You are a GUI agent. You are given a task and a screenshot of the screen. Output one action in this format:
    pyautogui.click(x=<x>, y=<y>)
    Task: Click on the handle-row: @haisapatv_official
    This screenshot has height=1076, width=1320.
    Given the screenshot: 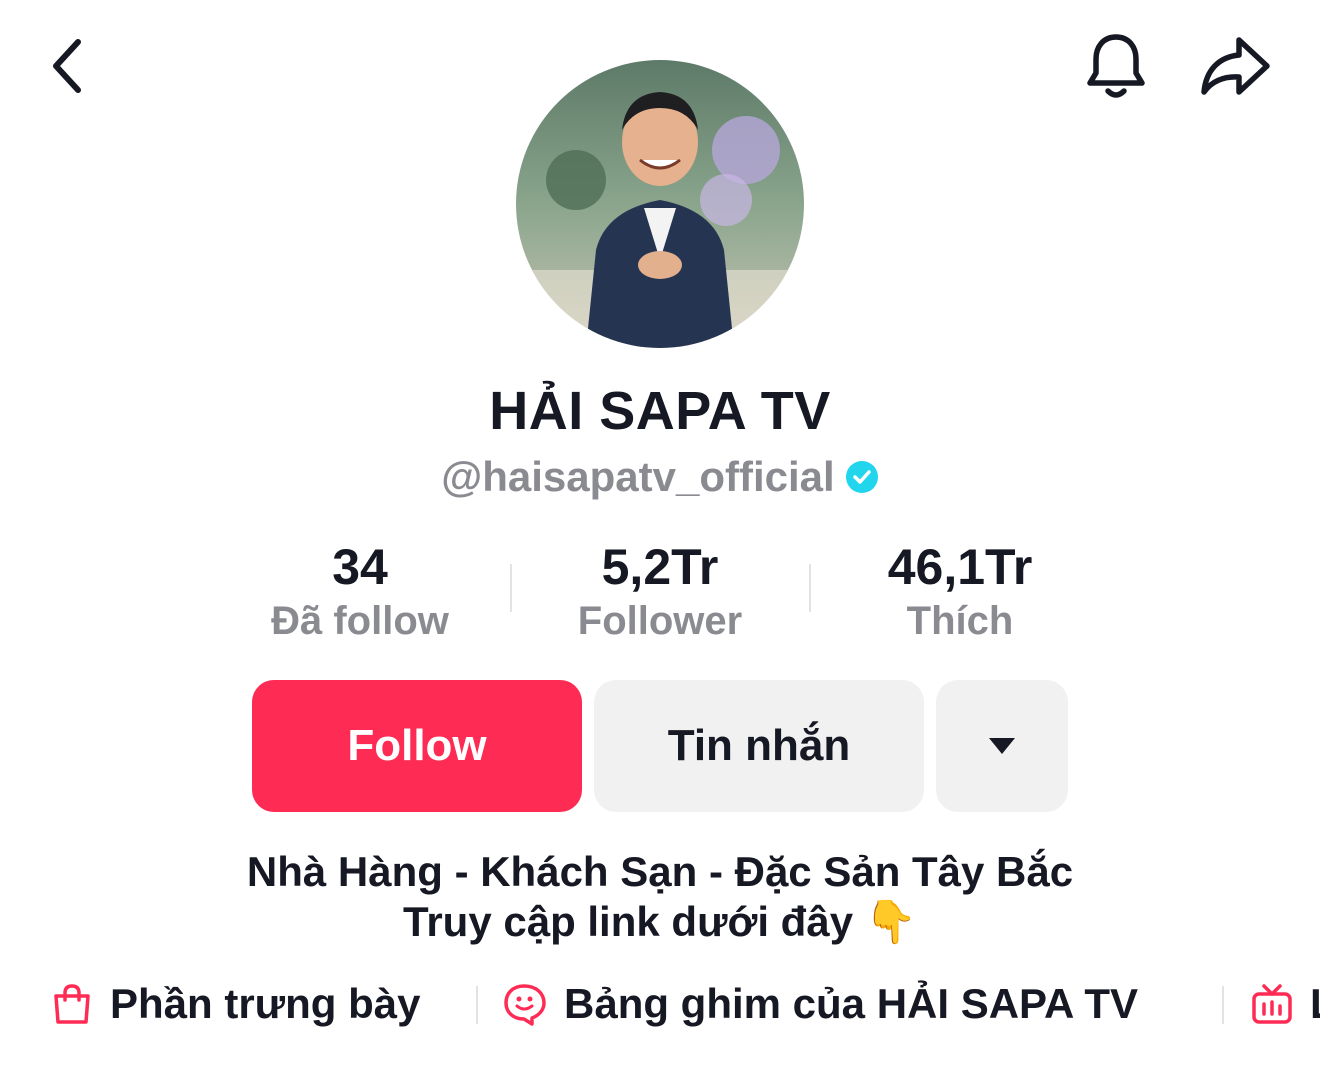 What is the action you would take?
    pyautogui.click(x=660, y=477)
    